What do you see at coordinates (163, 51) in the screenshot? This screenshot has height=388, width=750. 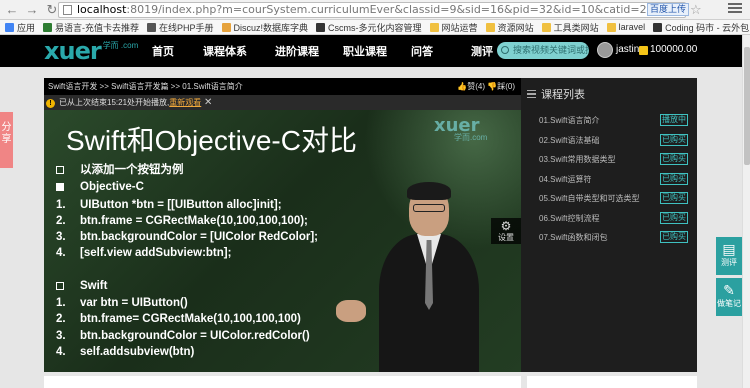 I see `nav-item: 首页` at bounding box center [163, 51].